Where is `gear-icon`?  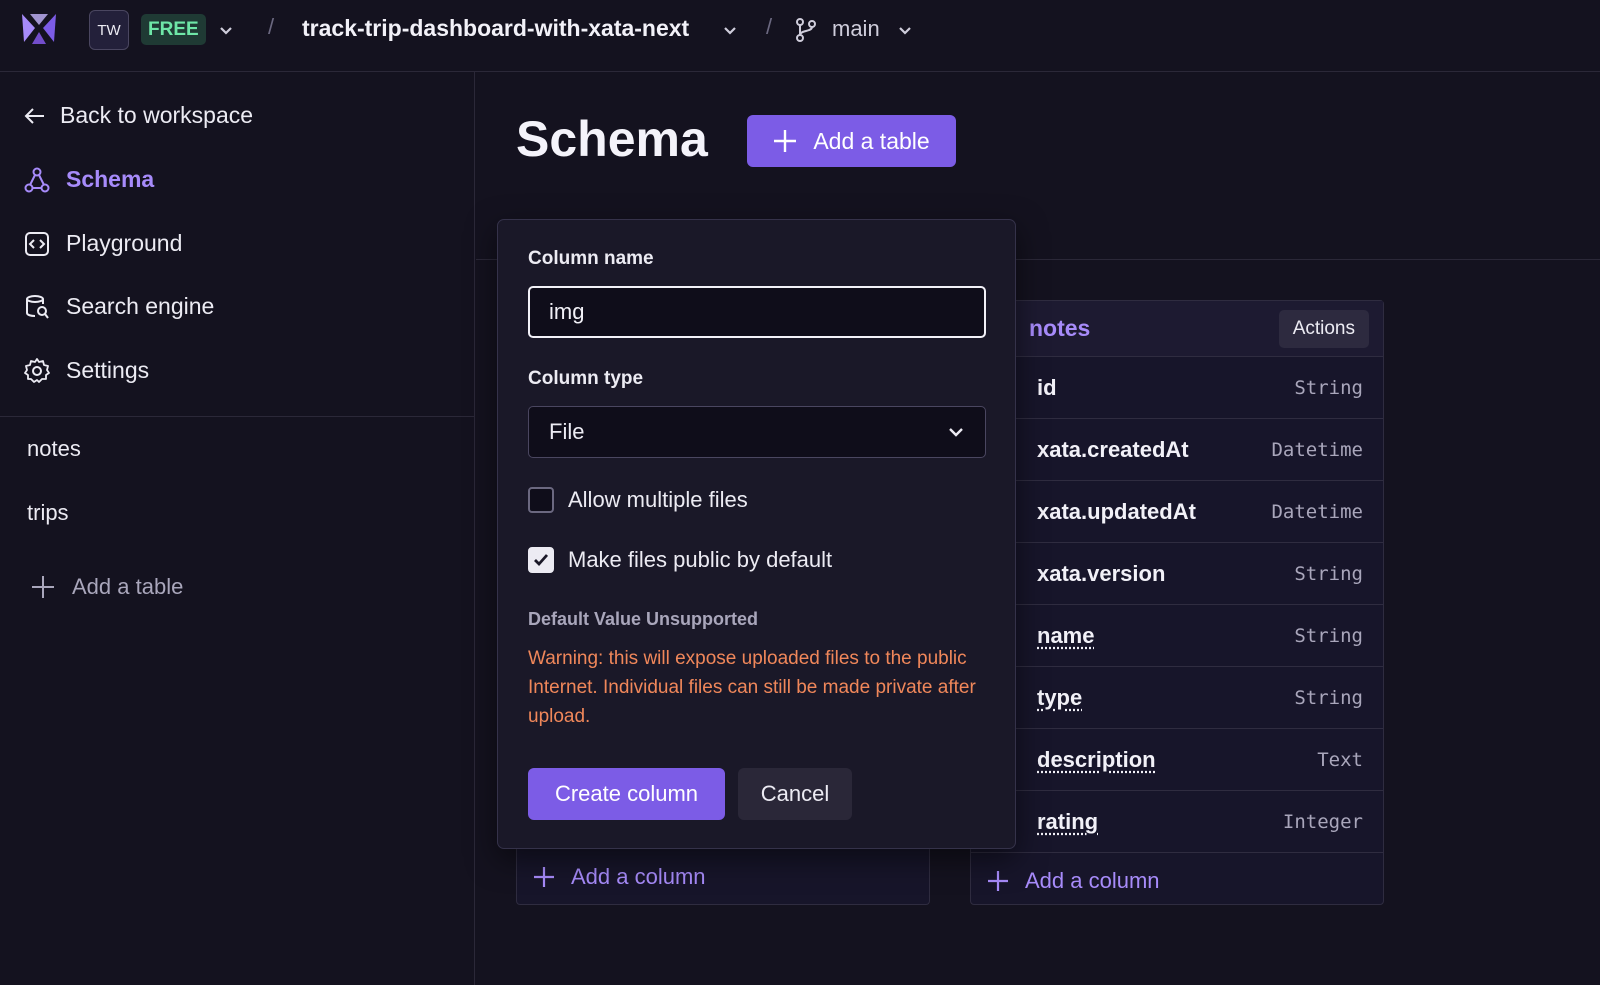
gear-icon is located at coordinates (37, 370).